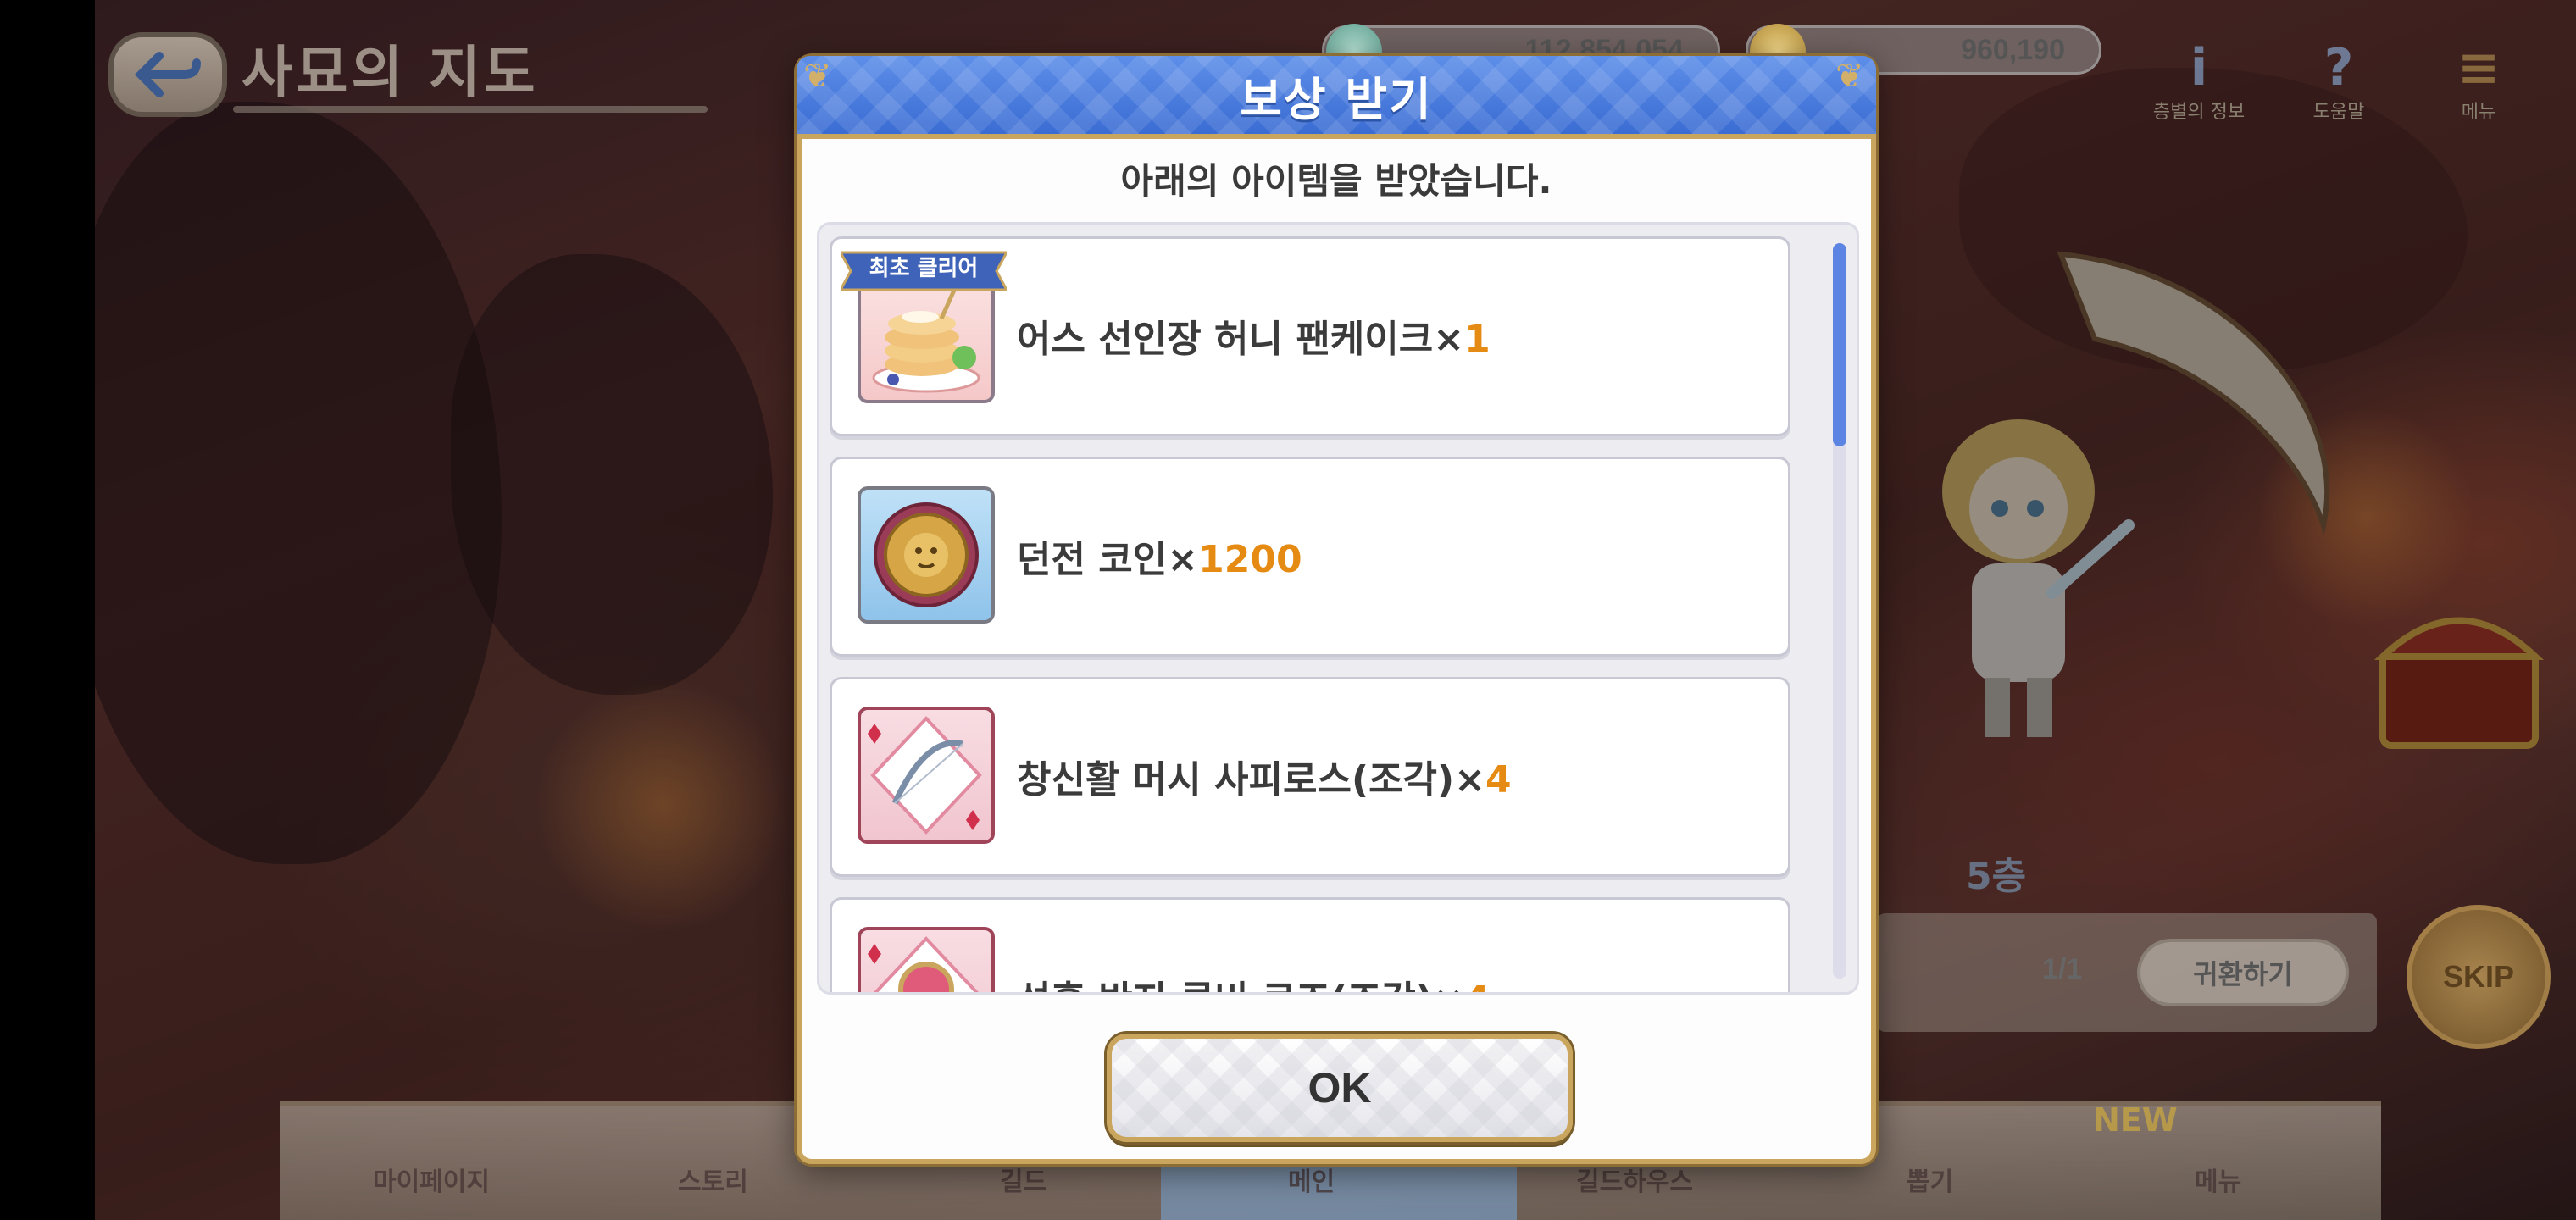  I want to click on nav-item-story: 스토리, so click(713, 1179).